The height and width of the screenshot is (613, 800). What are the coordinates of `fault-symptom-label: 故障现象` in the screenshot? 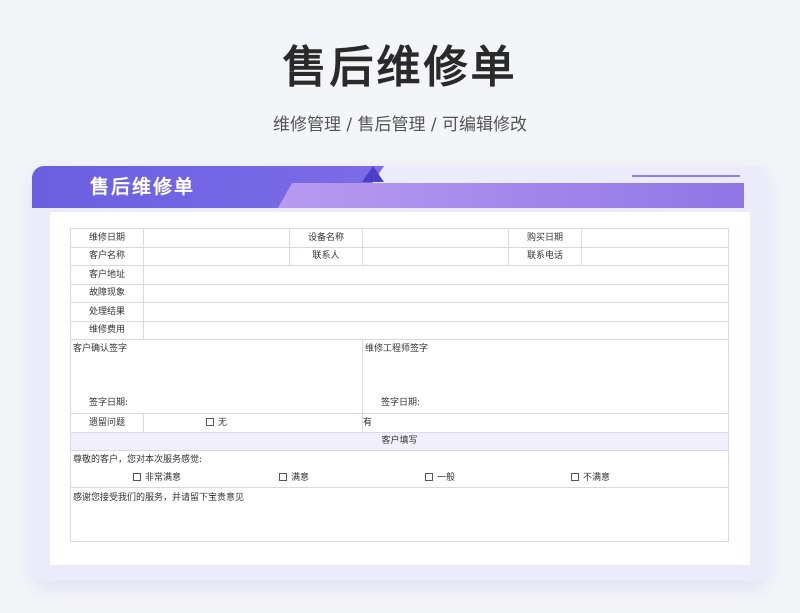 It's located at (107, 293).